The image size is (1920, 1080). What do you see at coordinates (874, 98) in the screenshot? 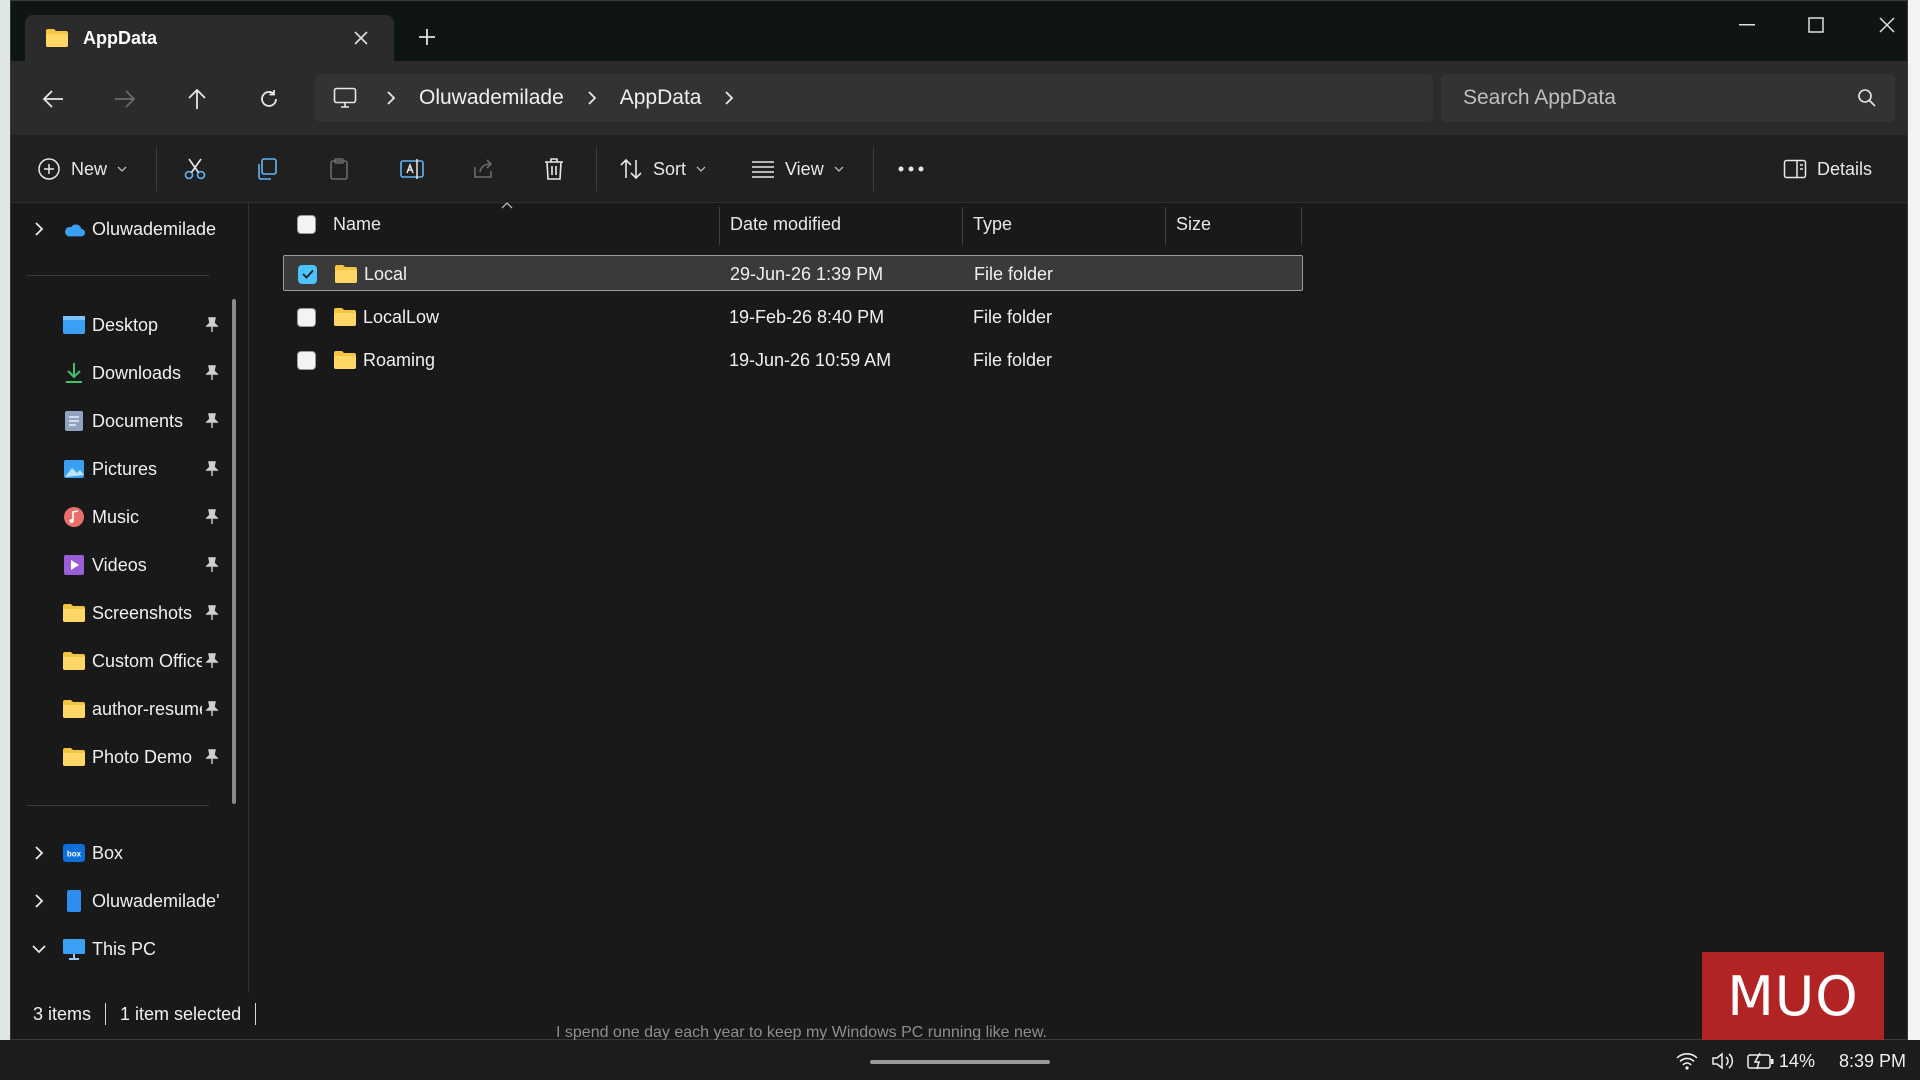
I see `address-bar: Oluwademilade AppData` at bounding box center [874, 98].